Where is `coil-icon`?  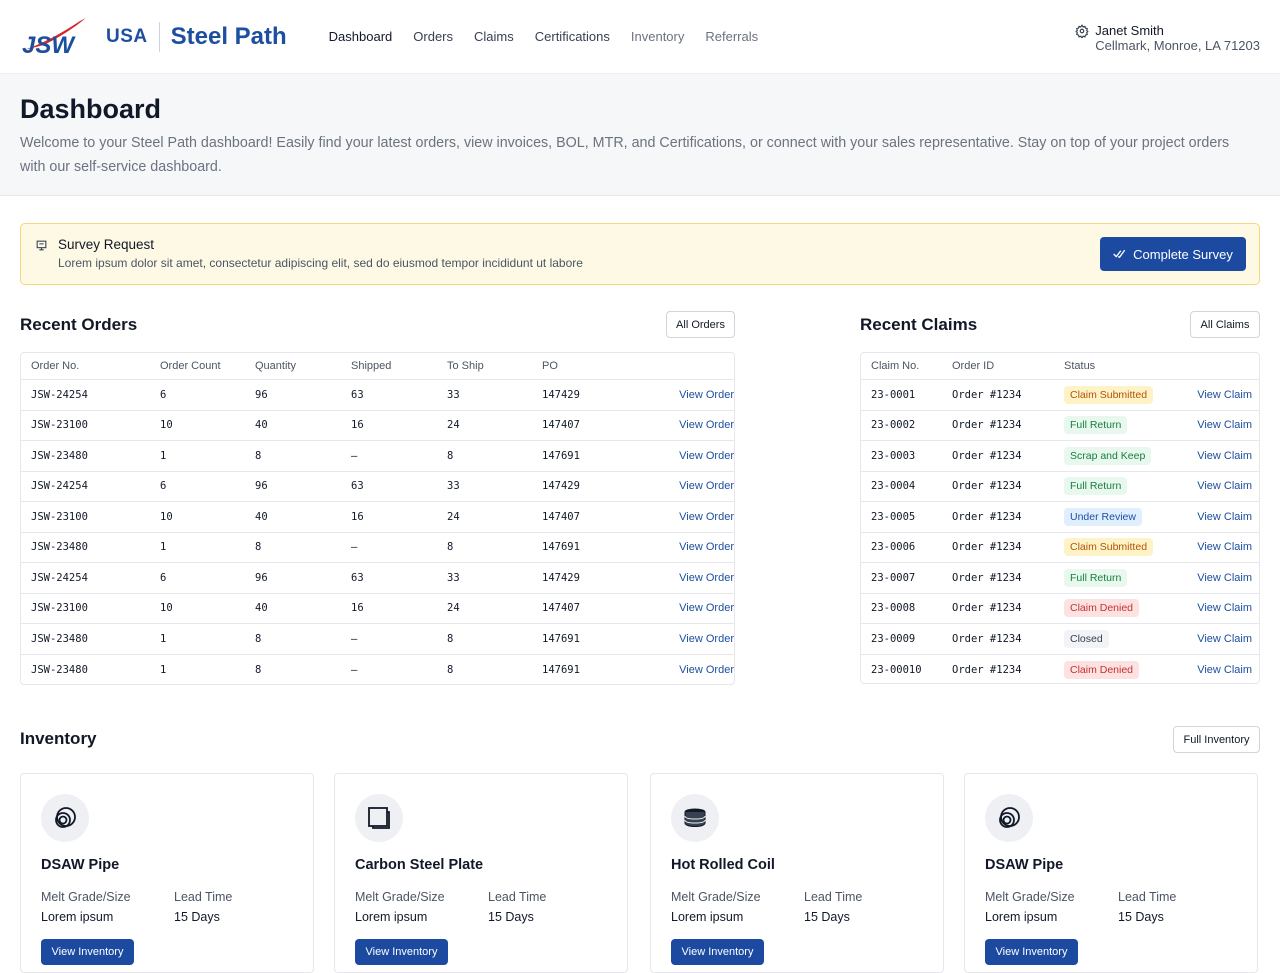
coil-icon is located at coordinates (695, 818).